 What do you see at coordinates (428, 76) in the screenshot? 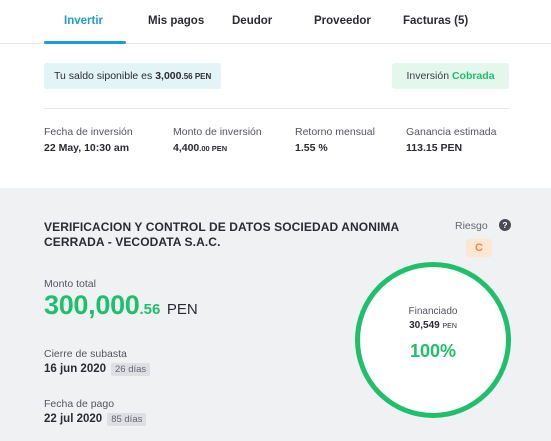
I see `inversion-label: Inversión` at bounding box center [428, 76].